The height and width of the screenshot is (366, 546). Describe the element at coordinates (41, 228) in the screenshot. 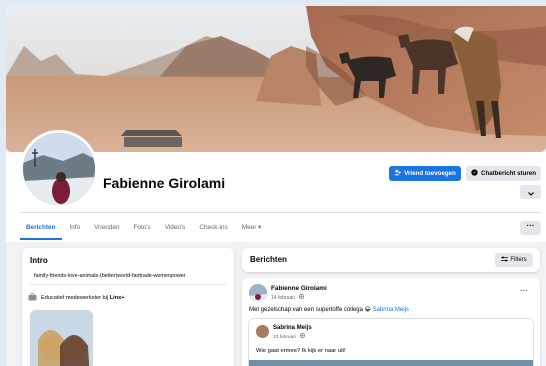

I see `tab-berichten: Berichten` at that location.